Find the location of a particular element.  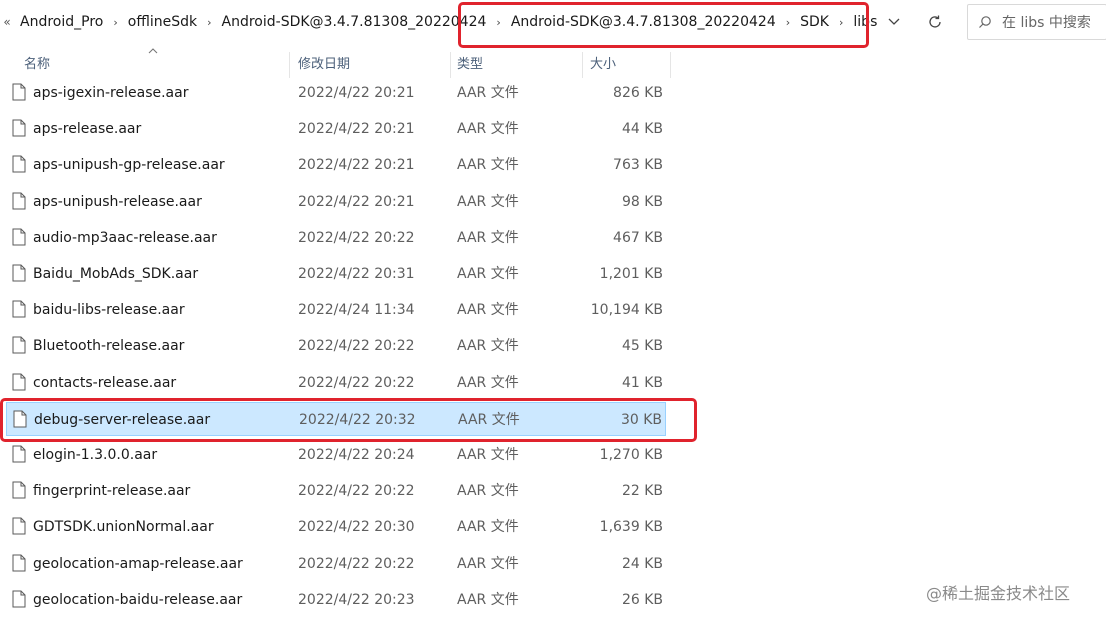

refresh-button is located at coordinates (935, 22).